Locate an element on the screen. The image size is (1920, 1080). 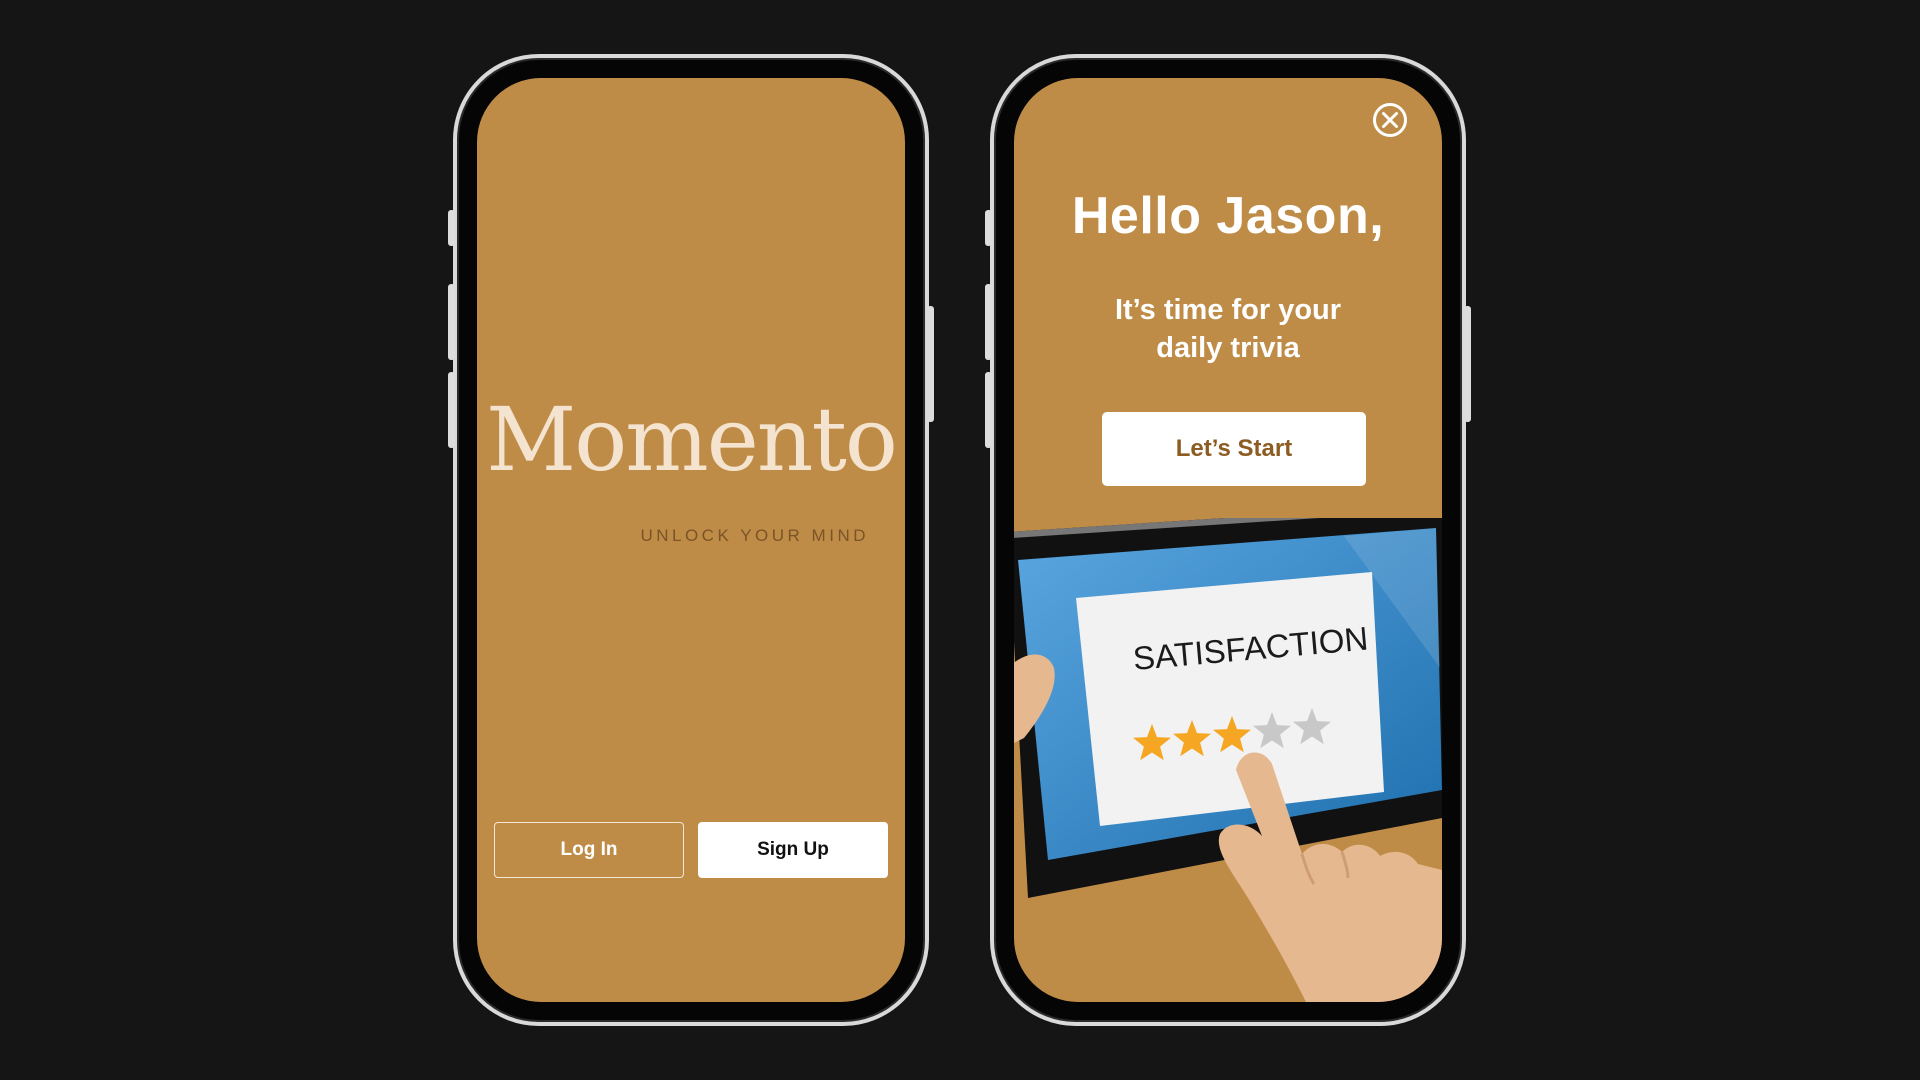
close-button is located at coordinates (1390, 120).